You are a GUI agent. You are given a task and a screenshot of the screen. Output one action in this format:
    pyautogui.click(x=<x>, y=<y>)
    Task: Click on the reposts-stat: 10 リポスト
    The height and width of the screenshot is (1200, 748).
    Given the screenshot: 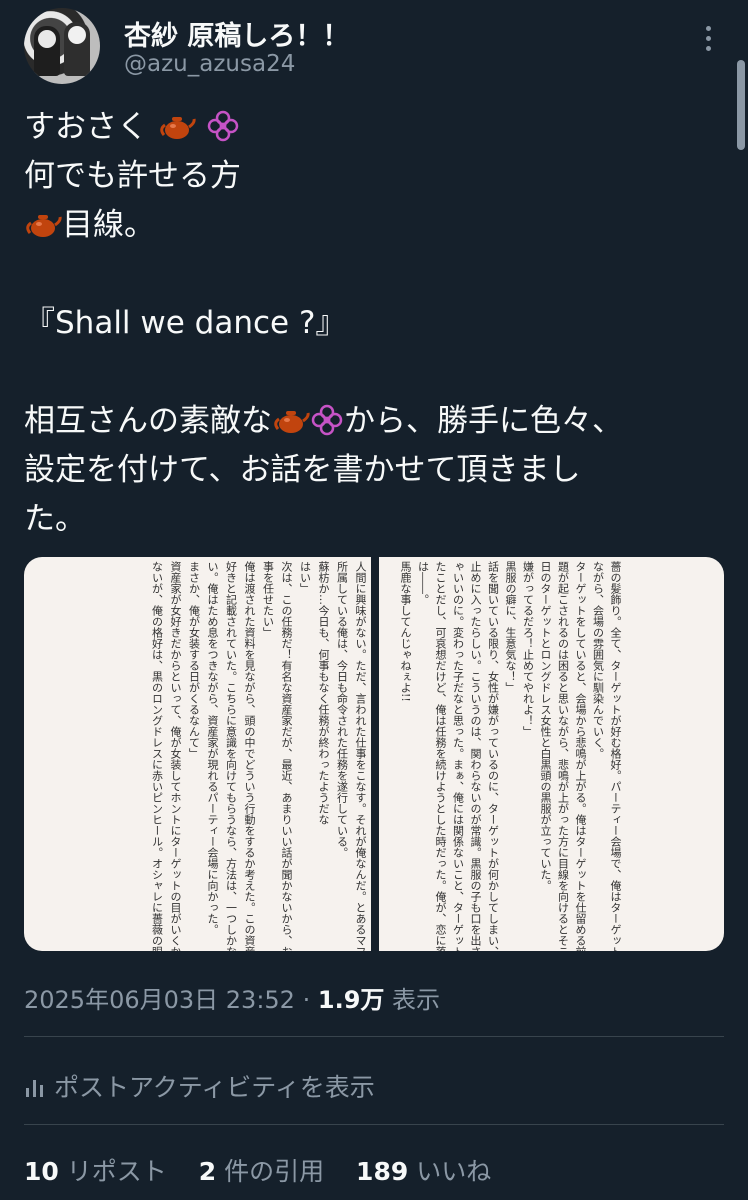 What is the action you would take?
    pyautogui.click(x=99, y=1171)
    